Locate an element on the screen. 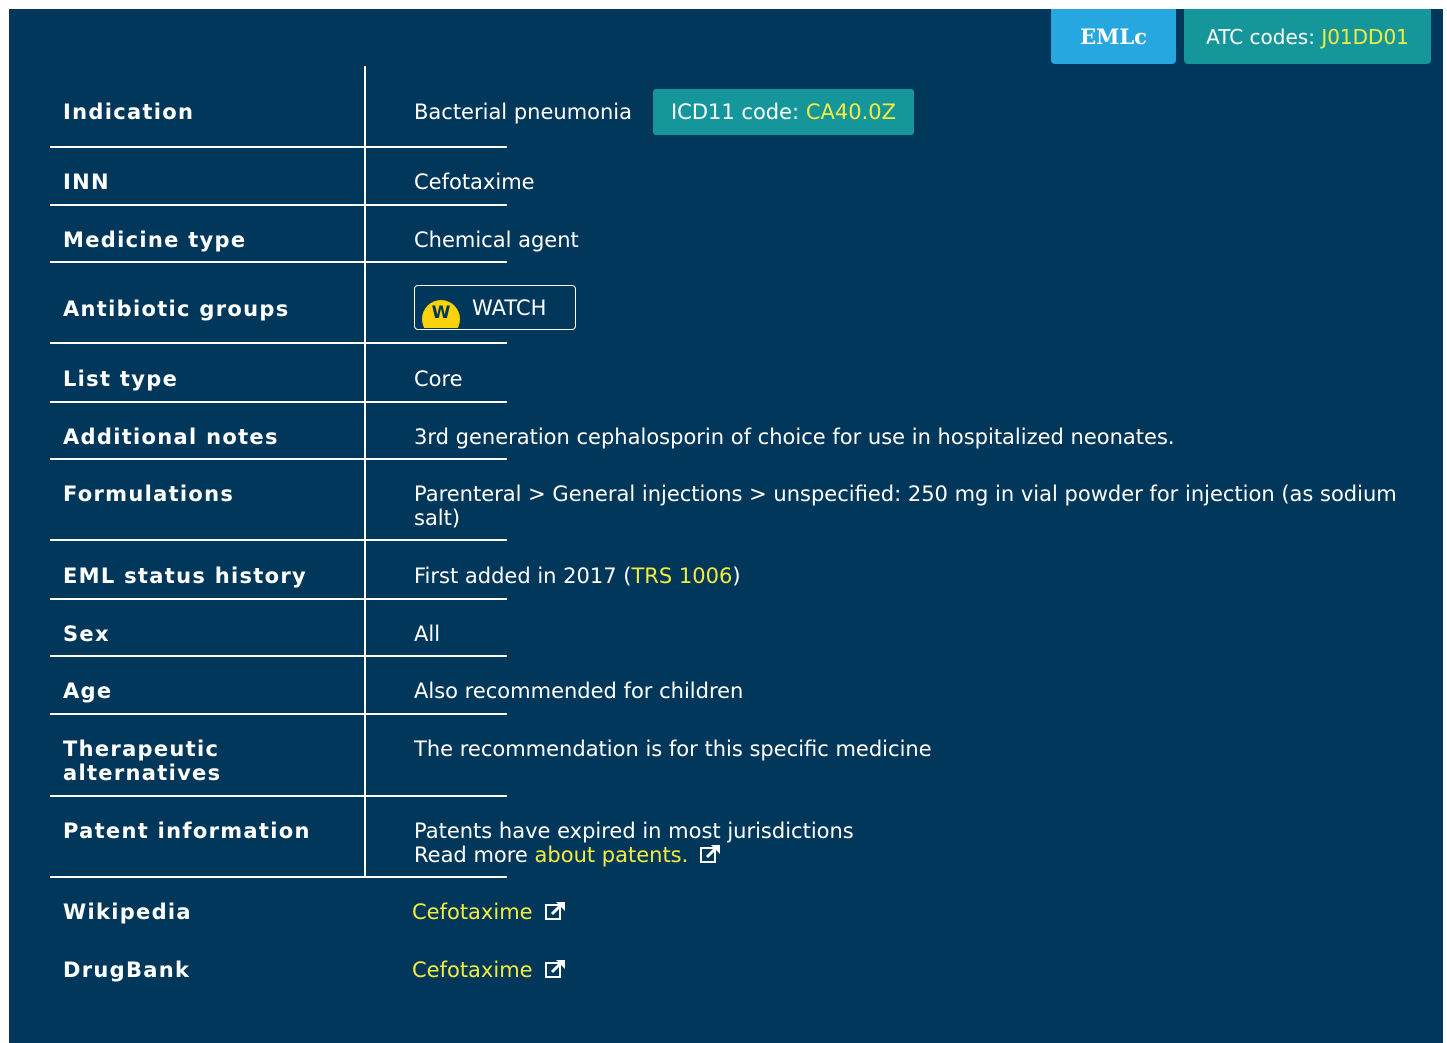  icd11-code-link: CA40.0Z is located at coordinates (851, 112).